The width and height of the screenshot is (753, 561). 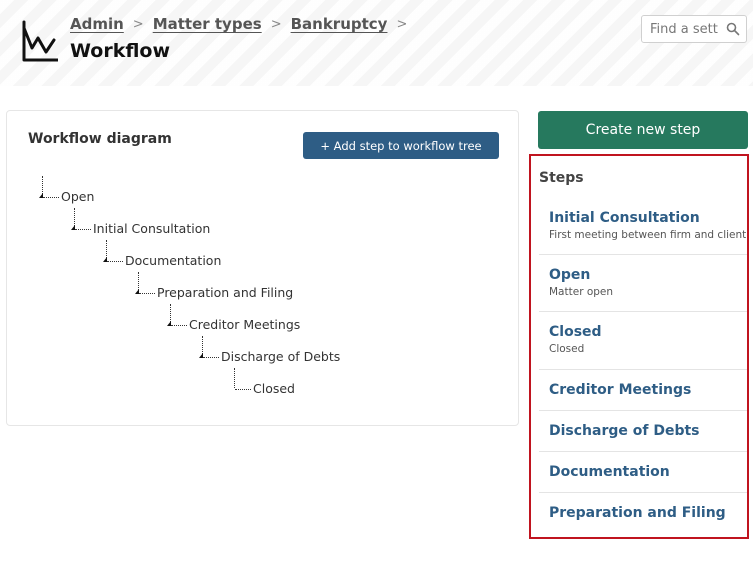 What do you see at coordinates (691, 29) in the screenshot?
I see `search-input` at bounding box center [691, 29].